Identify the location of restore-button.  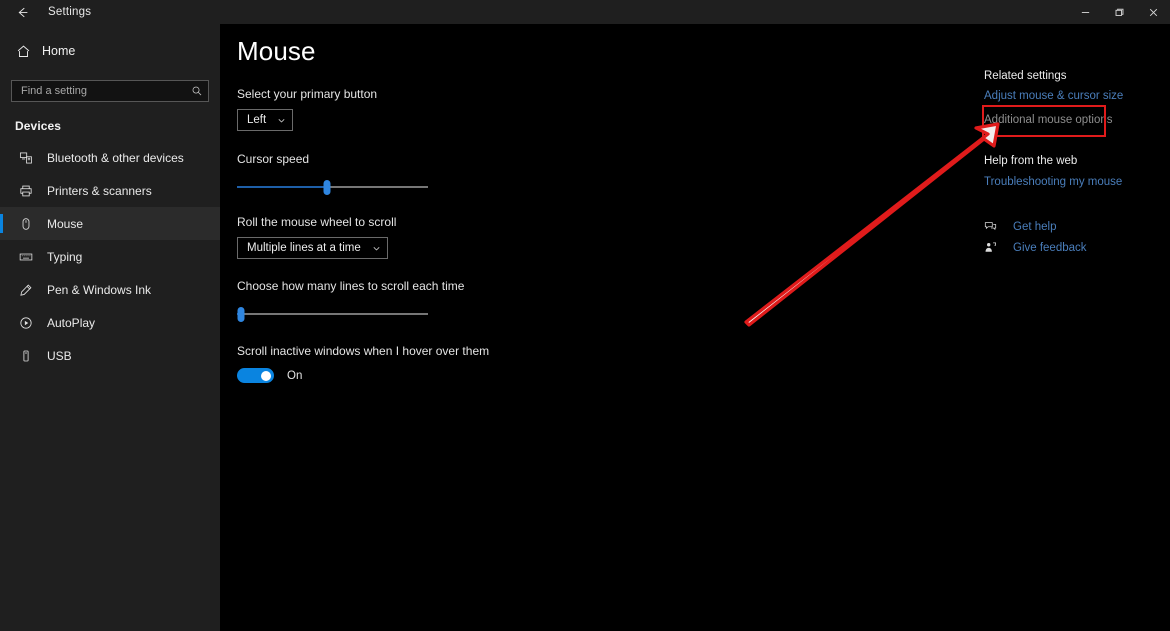
(1119, 12).